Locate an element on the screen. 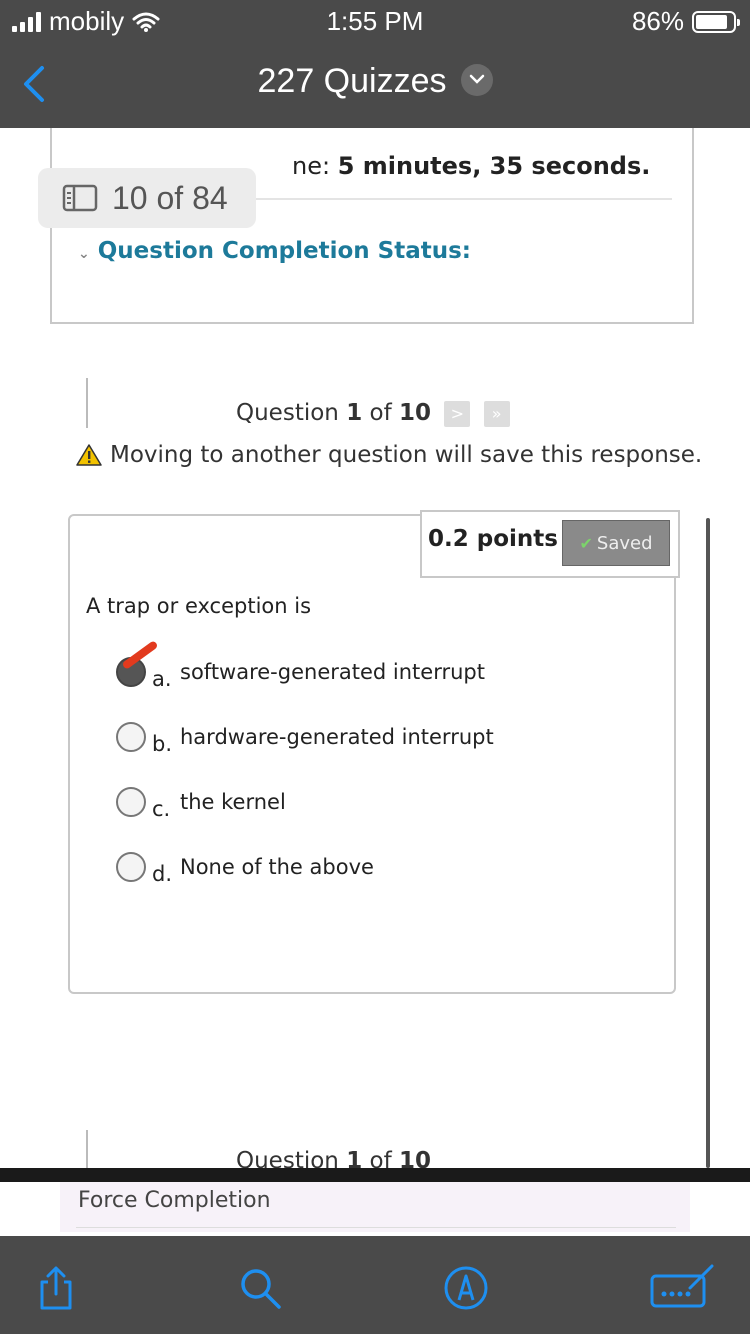 Image resolution: width=750 pixels, height=1334 pixels. option-letter: b. is located at coordinates (162, 744).